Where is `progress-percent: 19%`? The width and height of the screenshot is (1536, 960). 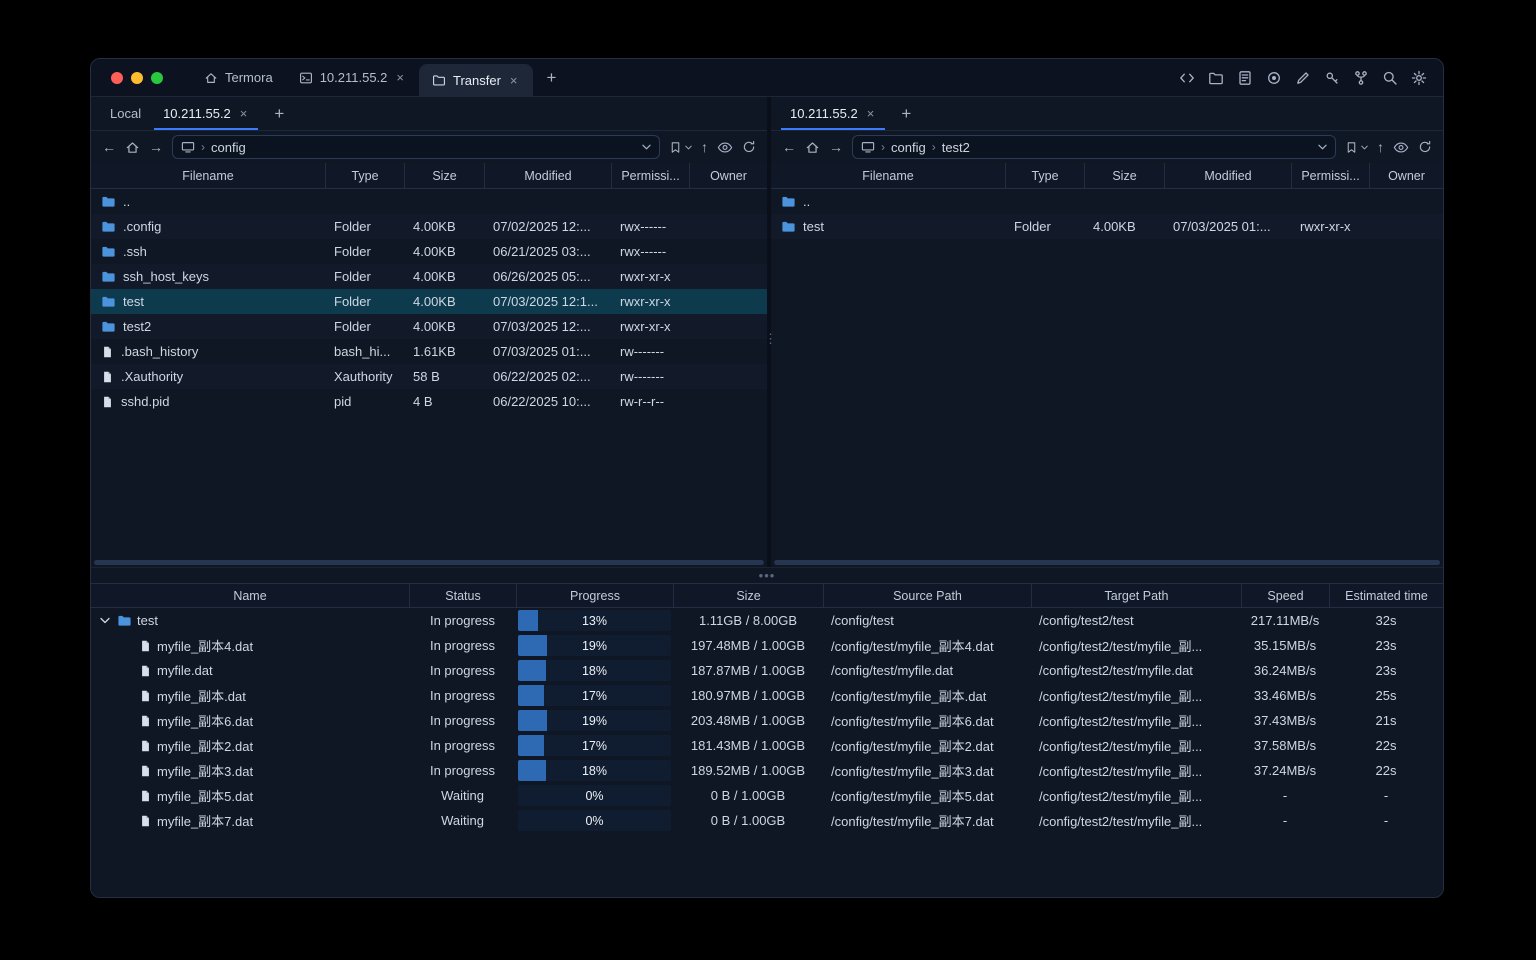 progress-percent: 19% is located at coordinates (594, 645).